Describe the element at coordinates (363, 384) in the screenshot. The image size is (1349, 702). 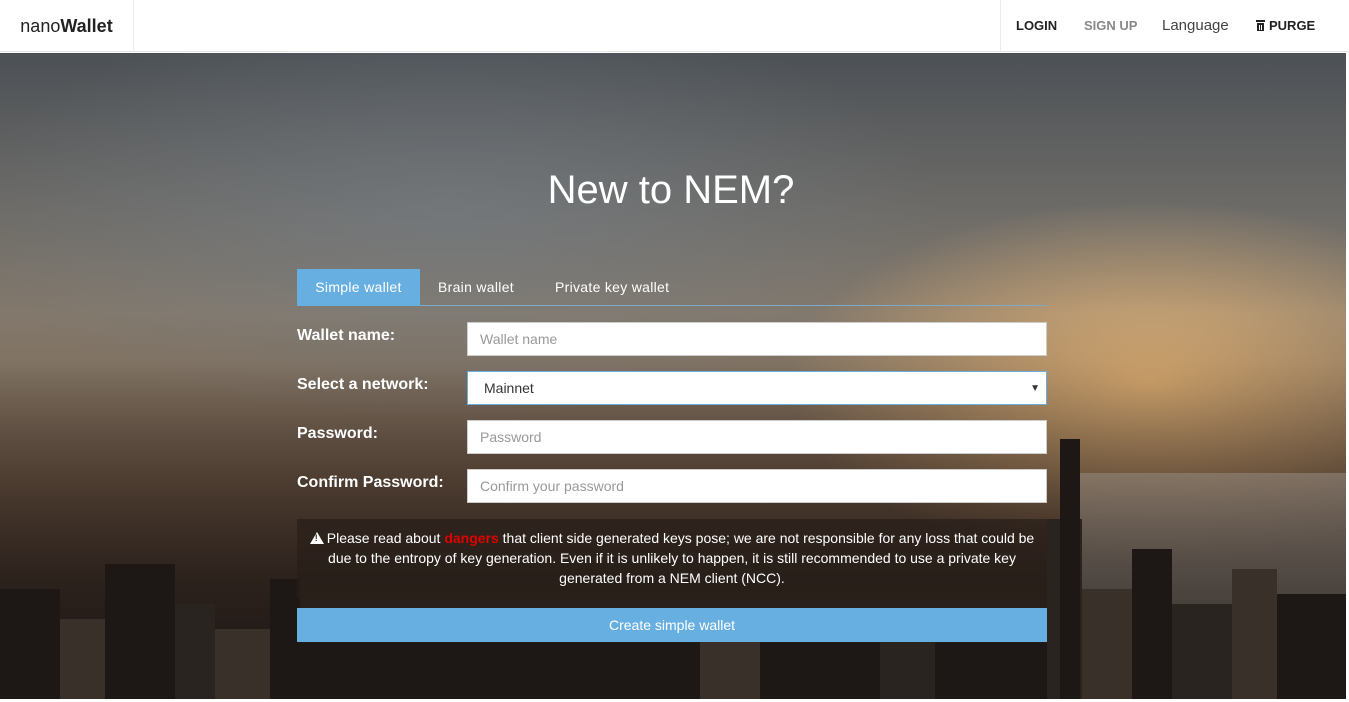
I see `network-label: Select a network:` at that location.